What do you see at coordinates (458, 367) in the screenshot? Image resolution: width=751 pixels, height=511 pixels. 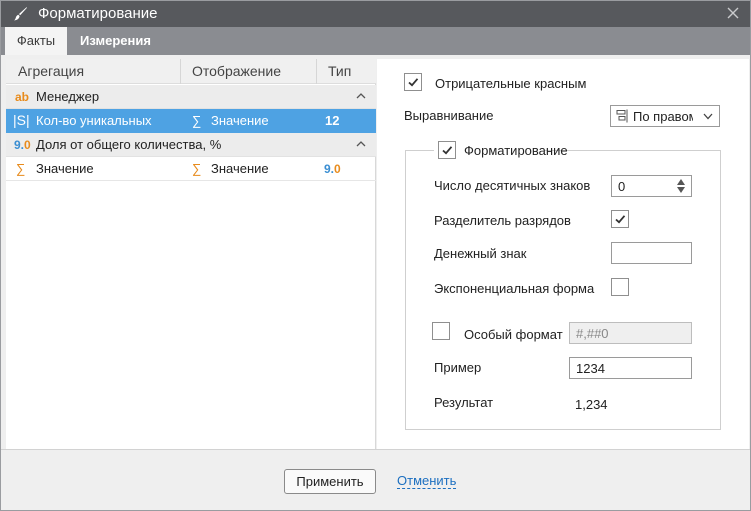 I see `sample-label: Пример` at bounding box center [458, 367].